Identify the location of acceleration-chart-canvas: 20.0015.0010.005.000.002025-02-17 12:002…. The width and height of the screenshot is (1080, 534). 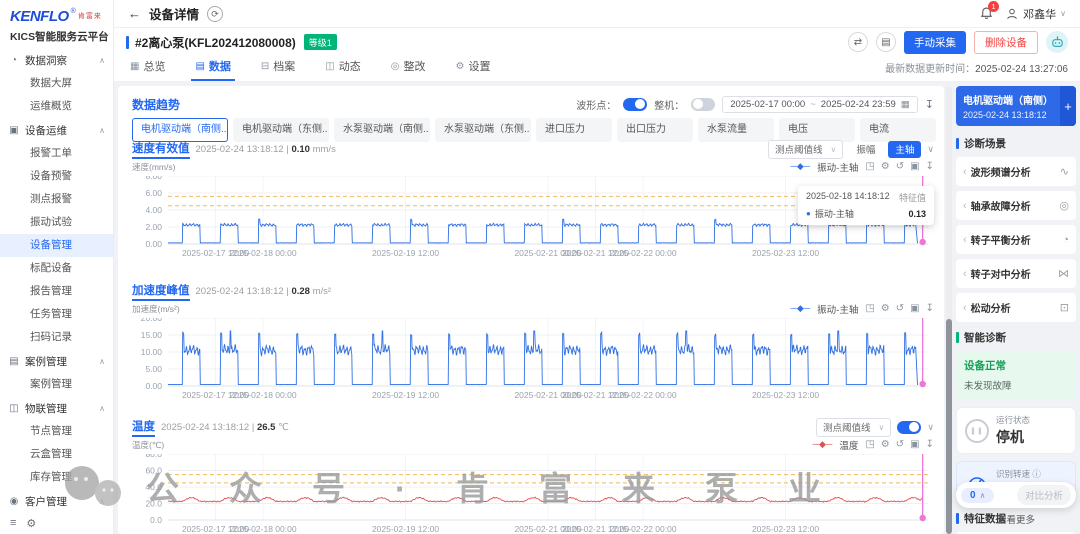
(530, 360).